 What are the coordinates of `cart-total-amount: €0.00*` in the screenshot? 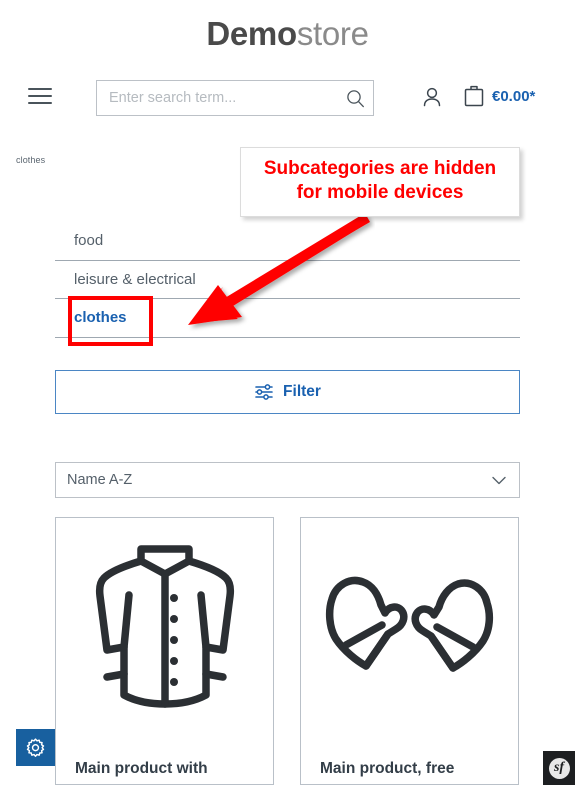 It's located at (513, 96).